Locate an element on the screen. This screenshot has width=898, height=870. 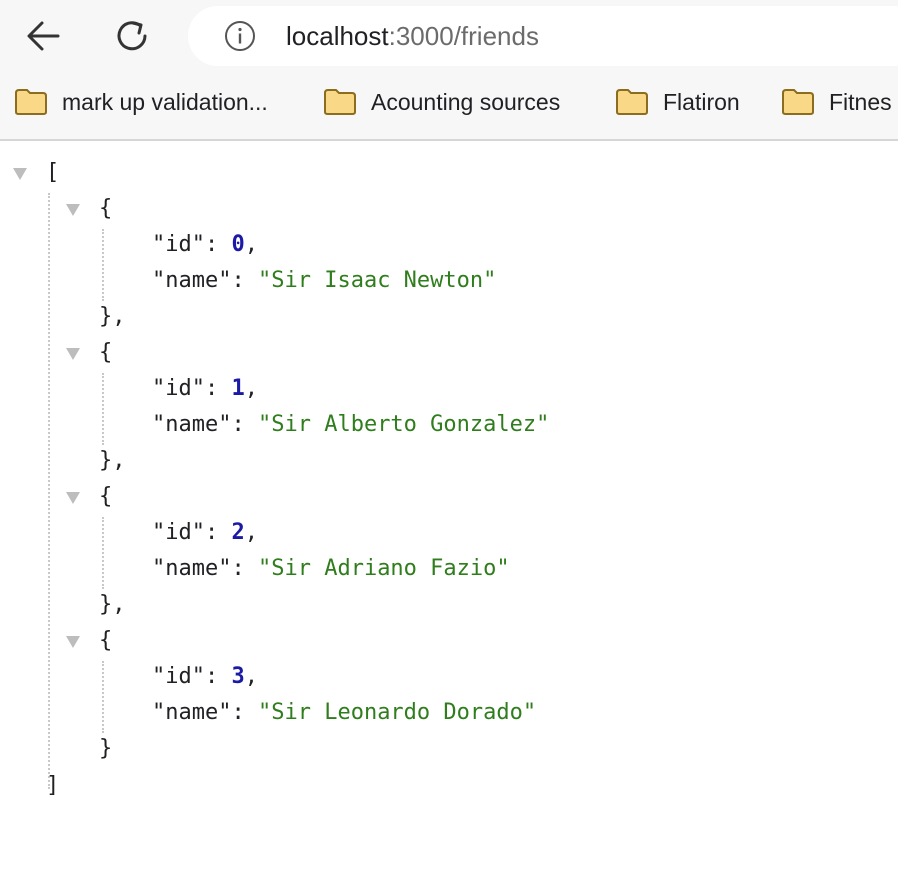
json-row-id: "id": 3, is located at coordinates (205, 677).